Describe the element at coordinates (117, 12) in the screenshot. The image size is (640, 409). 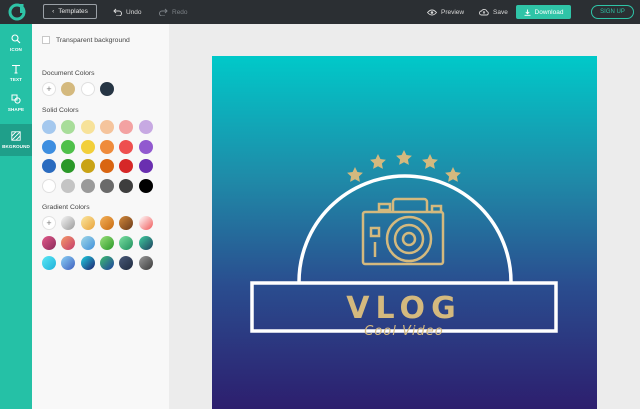
I see `undo-icon` at that location.